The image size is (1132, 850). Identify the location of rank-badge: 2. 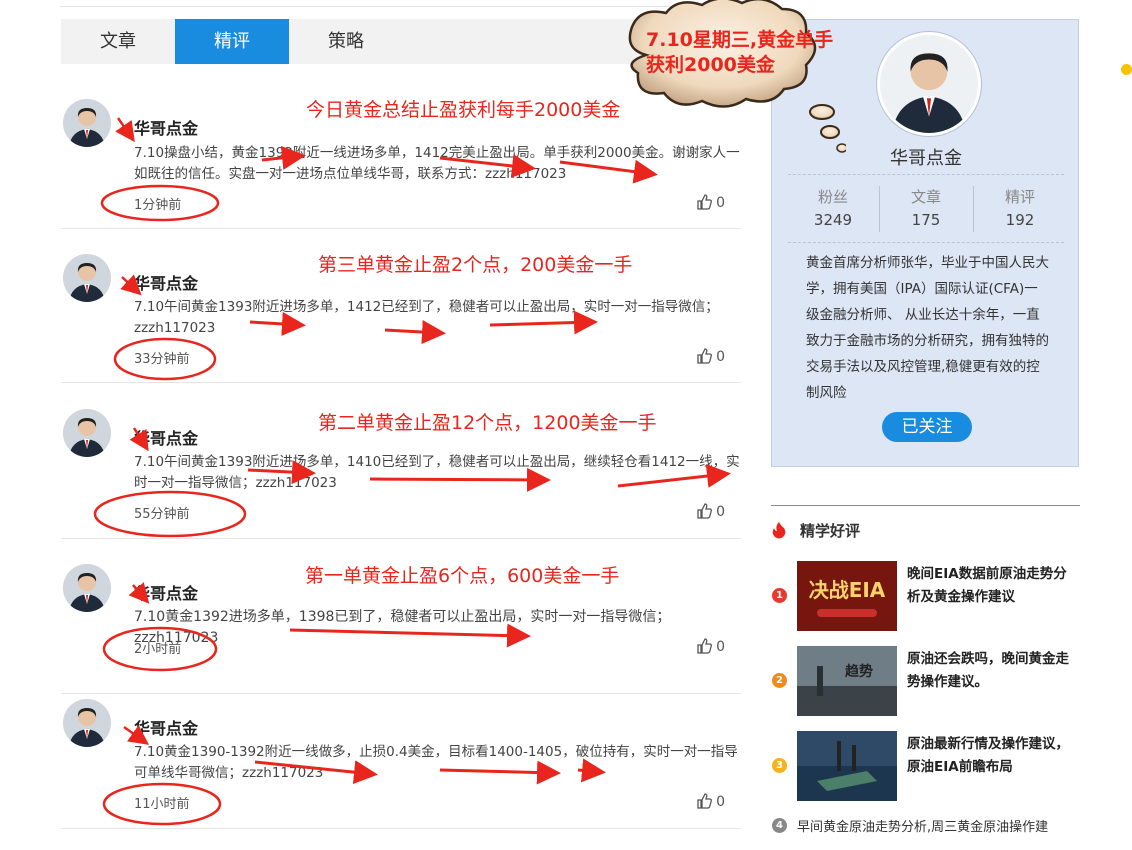
(779, 680).